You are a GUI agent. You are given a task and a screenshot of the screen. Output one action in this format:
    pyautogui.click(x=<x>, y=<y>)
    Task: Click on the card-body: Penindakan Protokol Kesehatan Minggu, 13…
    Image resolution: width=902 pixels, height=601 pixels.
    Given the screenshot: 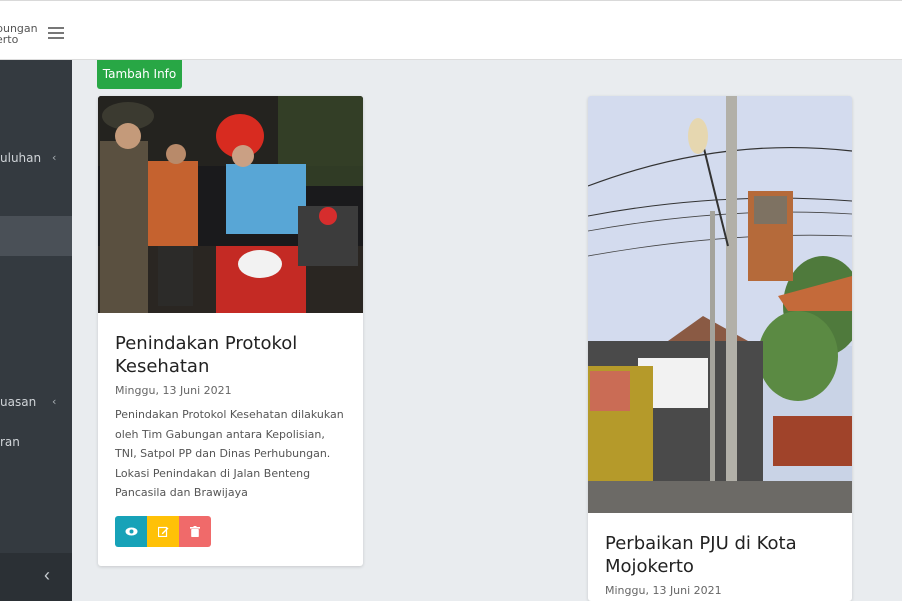 What is the action you would take?
    pyautogui.click(x=232, y=417)
    